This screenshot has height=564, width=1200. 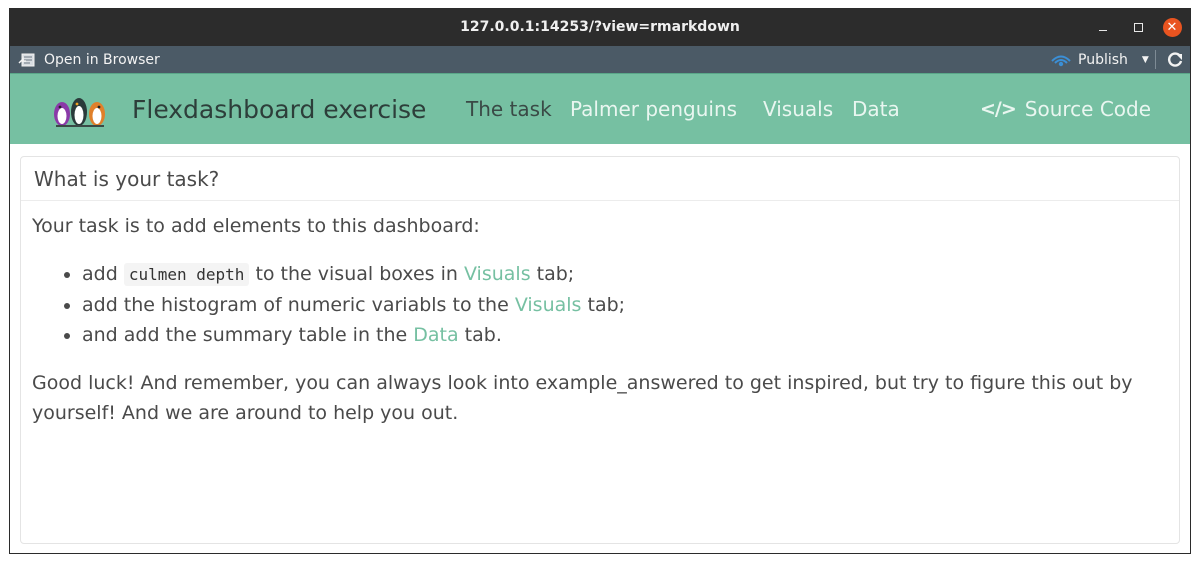 I want to click on window-title: 127.0.0.1:14253/?view=rmarkdown, so click(x=600, y=27).